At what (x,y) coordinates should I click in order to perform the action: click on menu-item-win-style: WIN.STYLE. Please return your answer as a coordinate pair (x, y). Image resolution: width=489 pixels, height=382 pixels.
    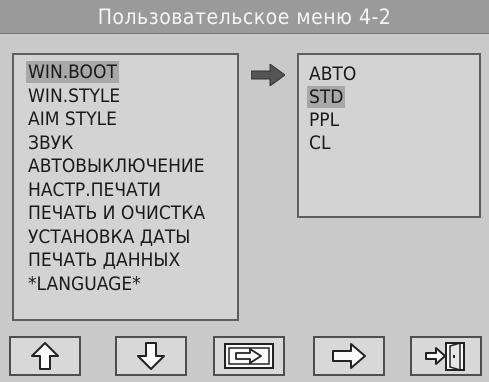
    Looking at the image, I should click on (125, 97).